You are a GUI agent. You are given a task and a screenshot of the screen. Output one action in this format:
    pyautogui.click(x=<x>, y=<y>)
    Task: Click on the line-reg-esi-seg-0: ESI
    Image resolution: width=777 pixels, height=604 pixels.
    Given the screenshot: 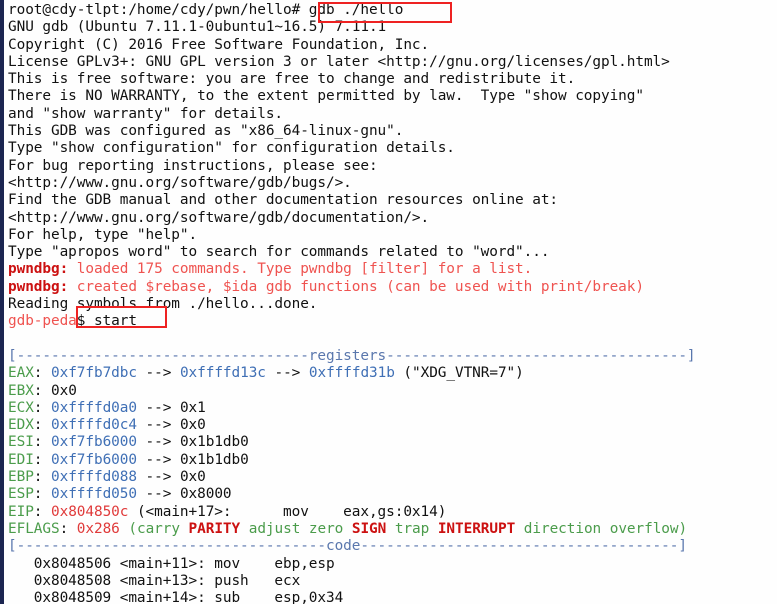 What is the action you would take?
    pyautogui.click(x=21, y=442)
    